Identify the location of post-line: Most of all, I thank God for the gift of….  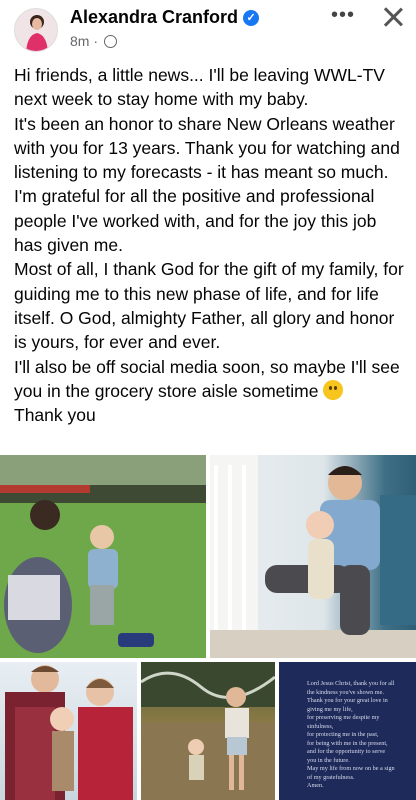
(209, 306).